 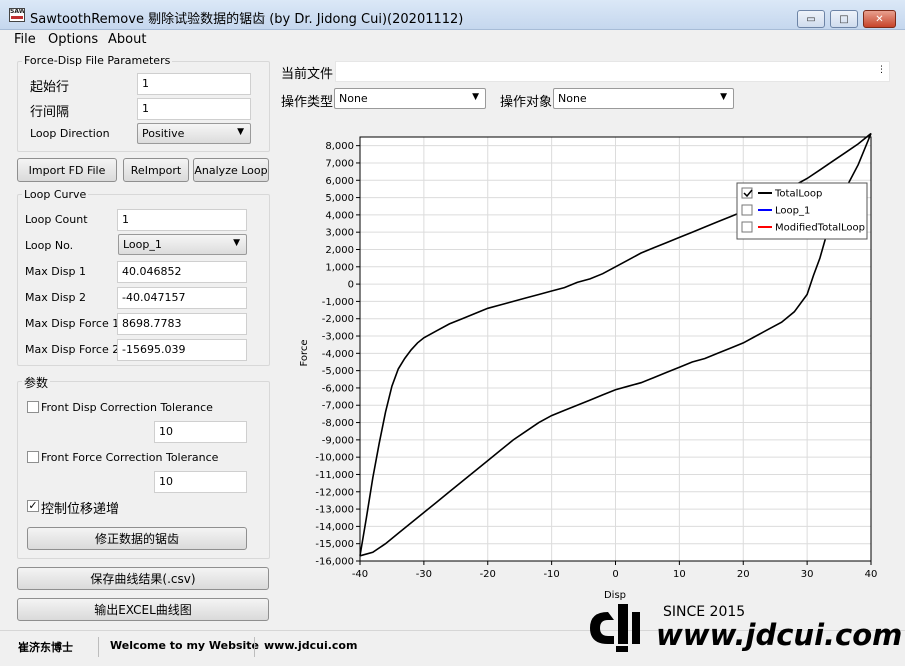 What do you see at coordinates (55, 194) in the screenshot?
I see `loop-curve-title: Loop Curve` at bounding box center [55, 194].